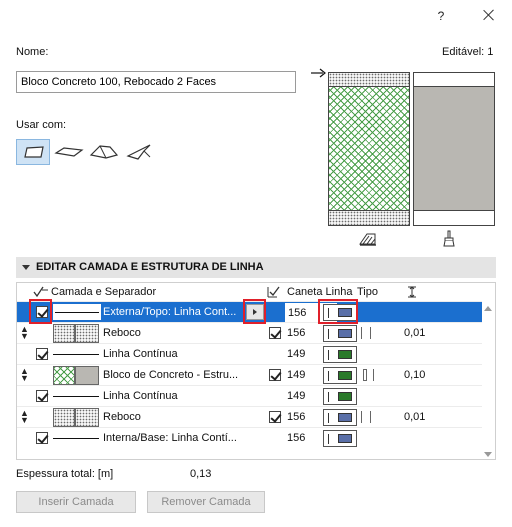 This screenshot has width=512, height=527. I want to click on remove-layer-button: Remover Camada, so click(206, 502).